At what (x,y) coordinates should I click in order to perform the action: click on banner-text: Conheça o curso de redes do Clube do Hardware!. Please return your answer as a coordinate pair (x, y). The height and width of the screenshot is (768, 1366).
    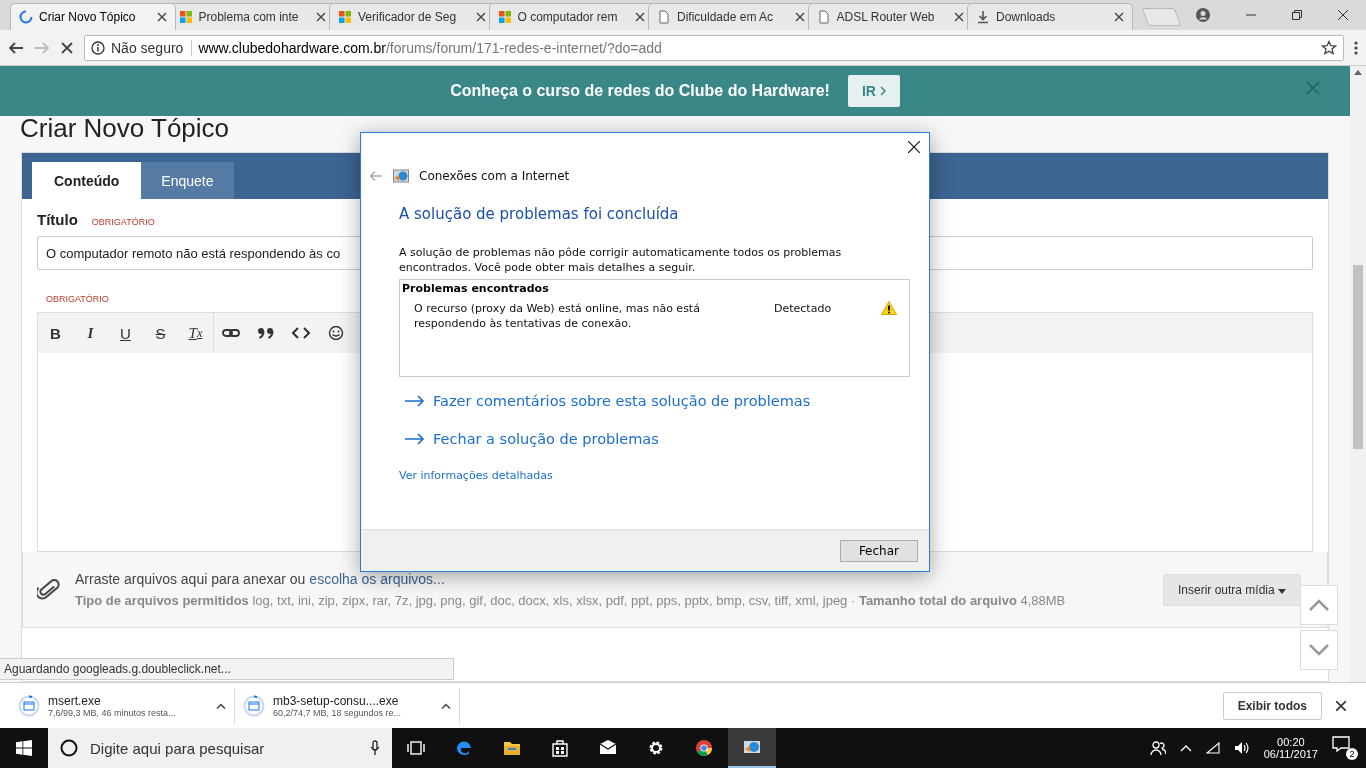
    Looking at the image, I should click on (640, 91).